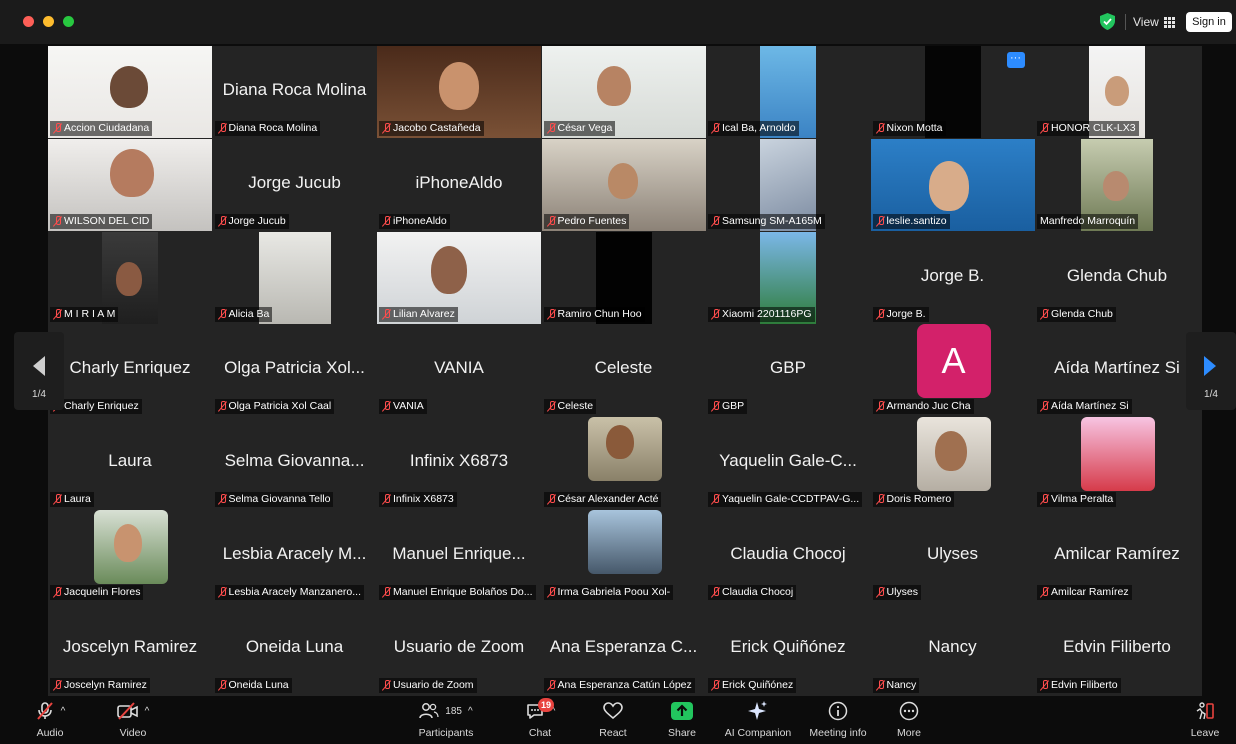 The width and height of the screenshot is (1236, 744). Describe the element at coordinates (63, 711) in the screenshot. I see `audio-options-caret-icon: ^` at that location.